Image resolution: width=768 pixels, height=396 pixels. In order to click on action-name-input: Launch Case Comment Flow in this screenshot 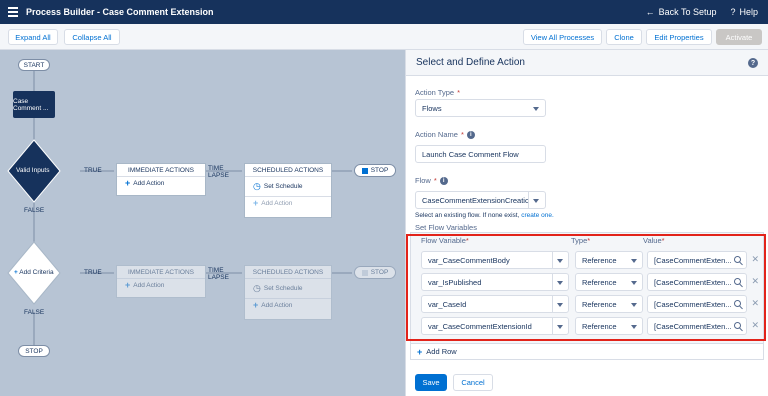, I will do `click(480, 154)`.